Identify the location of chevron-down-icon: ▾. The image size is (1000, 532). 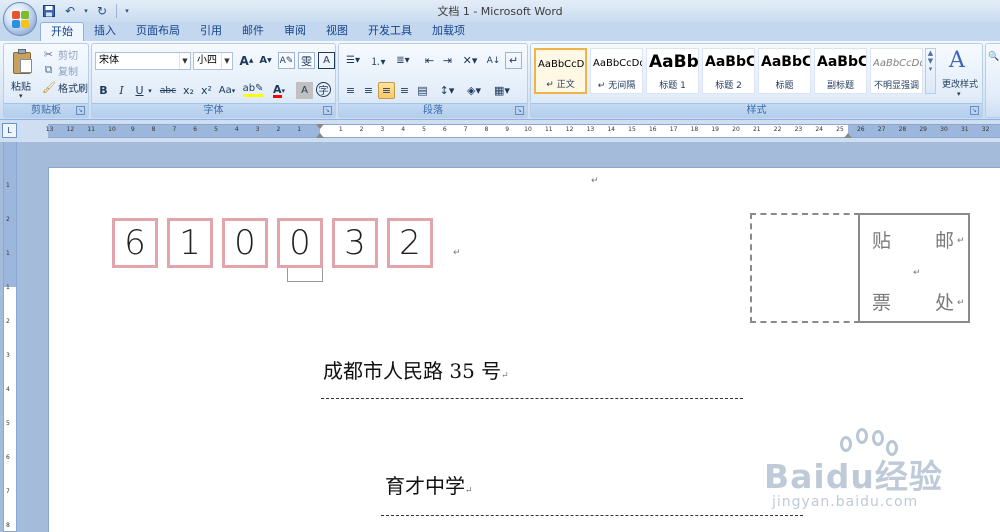
(959, 94).